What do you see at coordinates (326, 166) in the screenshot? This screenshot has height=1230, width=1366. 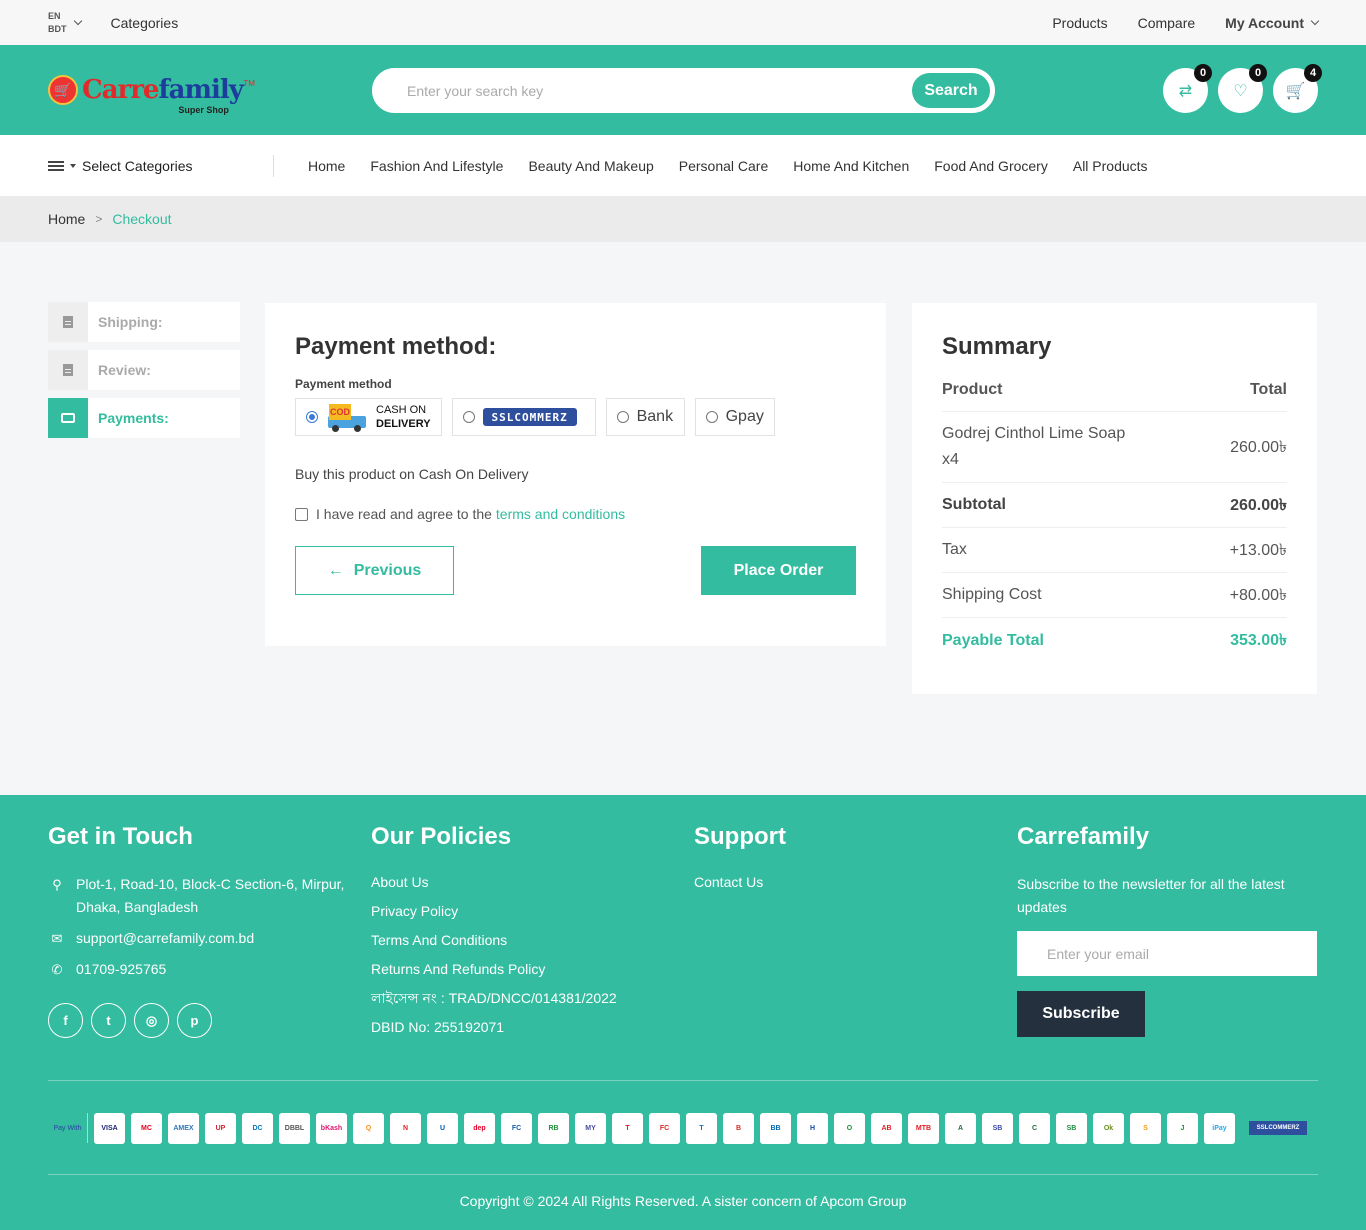 I see `nav-link-home: Home` at bounding box center [326, 166].